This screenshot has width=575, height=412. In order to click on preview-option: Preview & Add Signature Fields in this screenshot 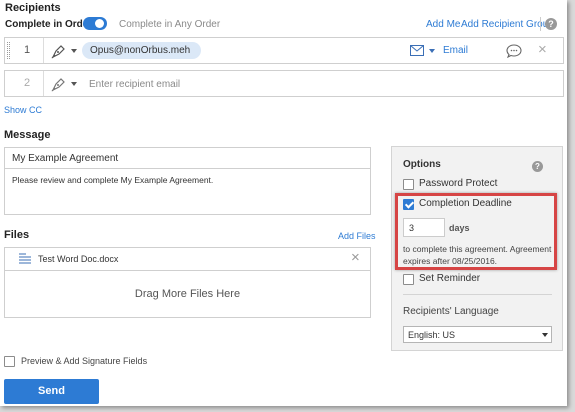, I will do `click(129, 362)`.